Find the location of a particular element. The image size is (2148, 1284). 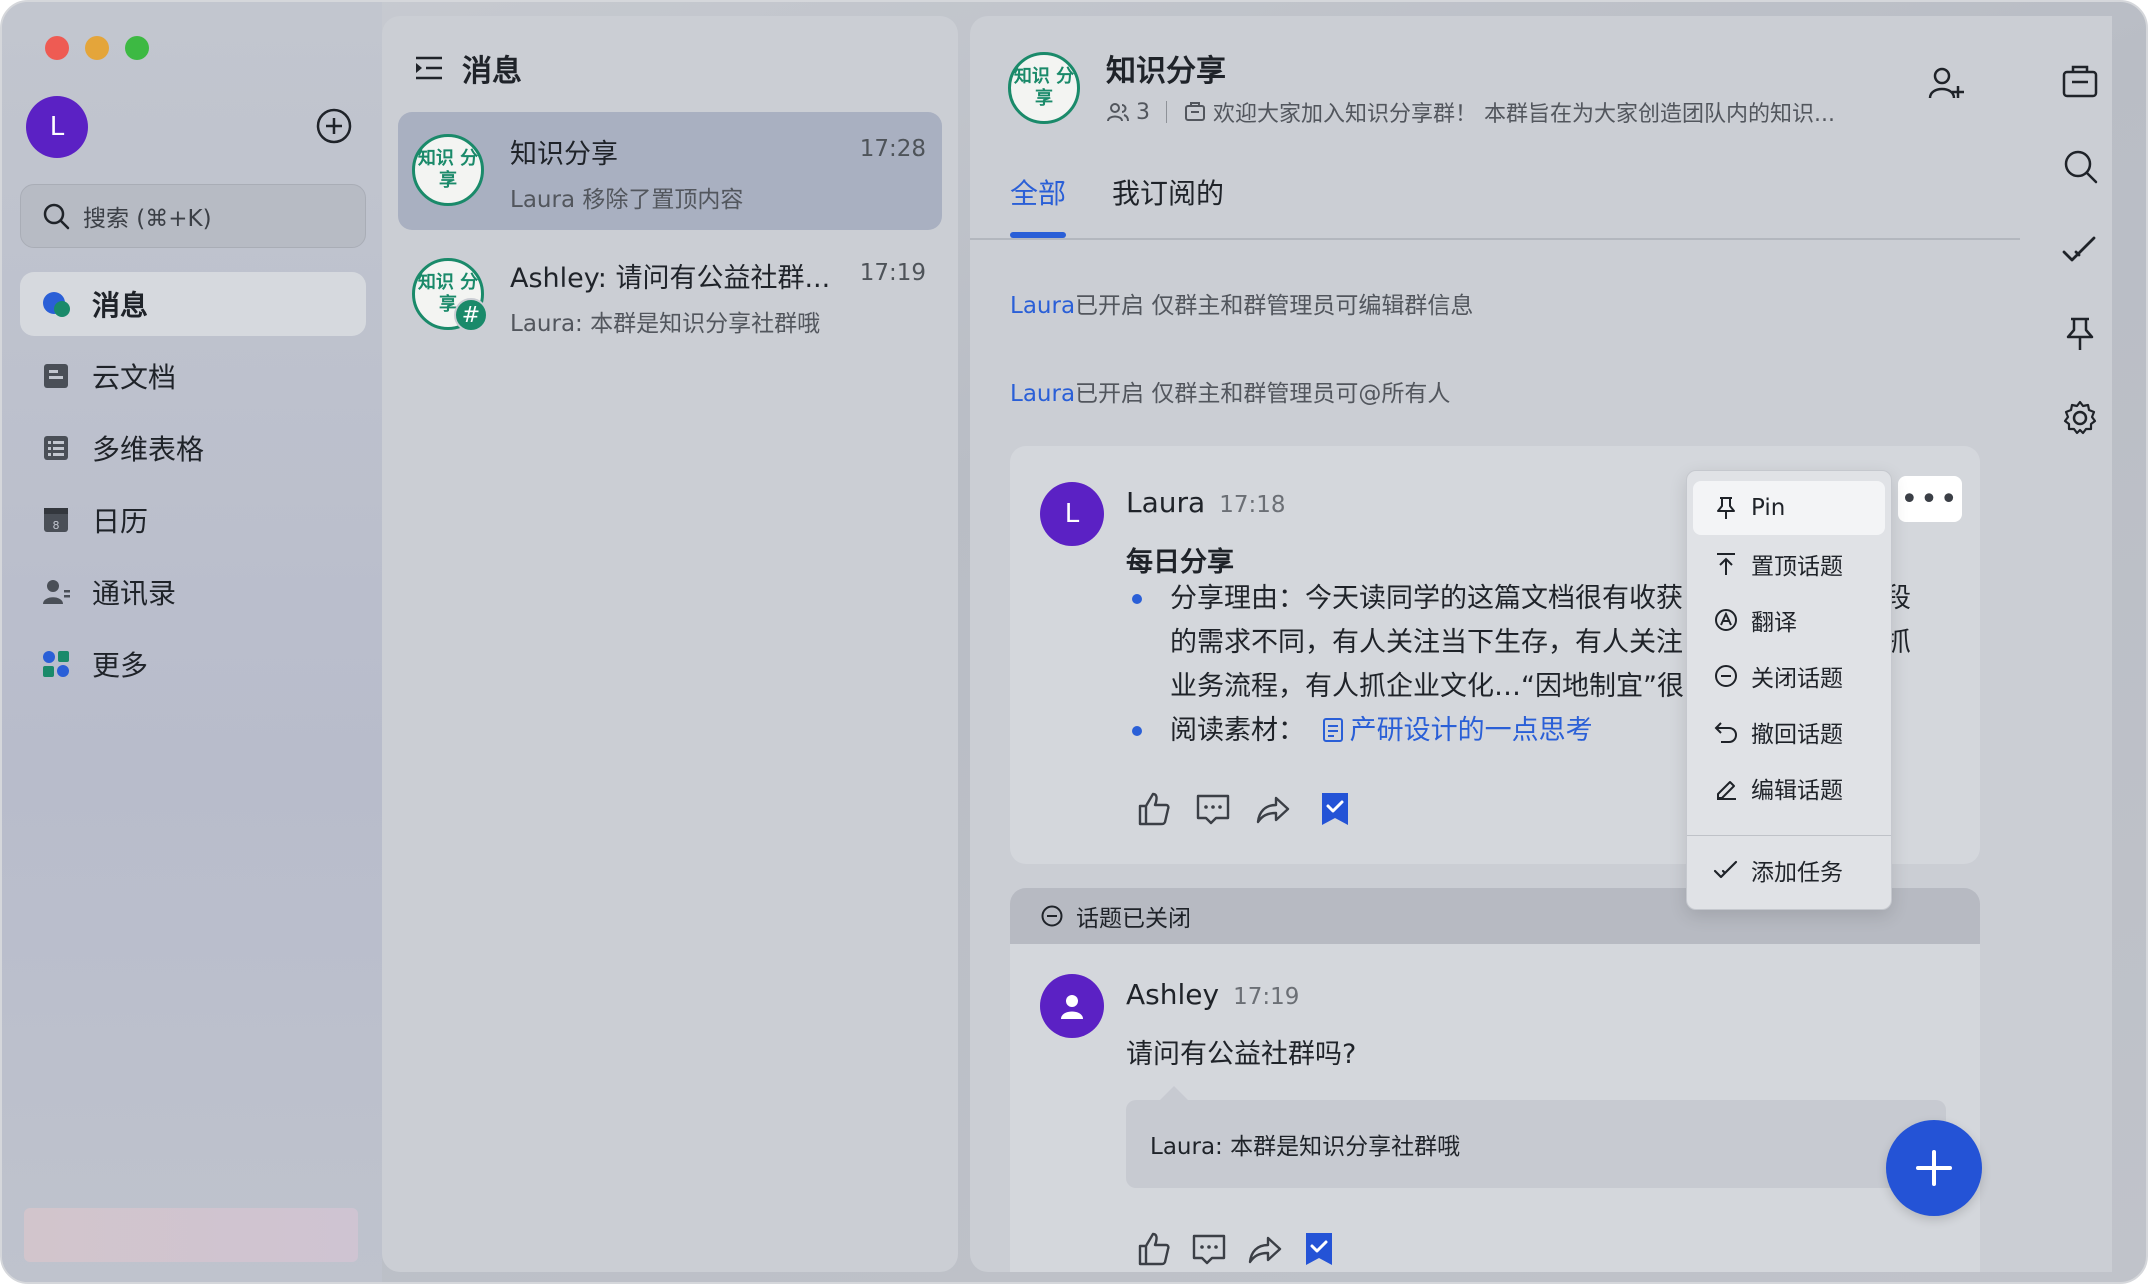

menu-item-label: 添加任务 is located at coordinates (1797, 873).